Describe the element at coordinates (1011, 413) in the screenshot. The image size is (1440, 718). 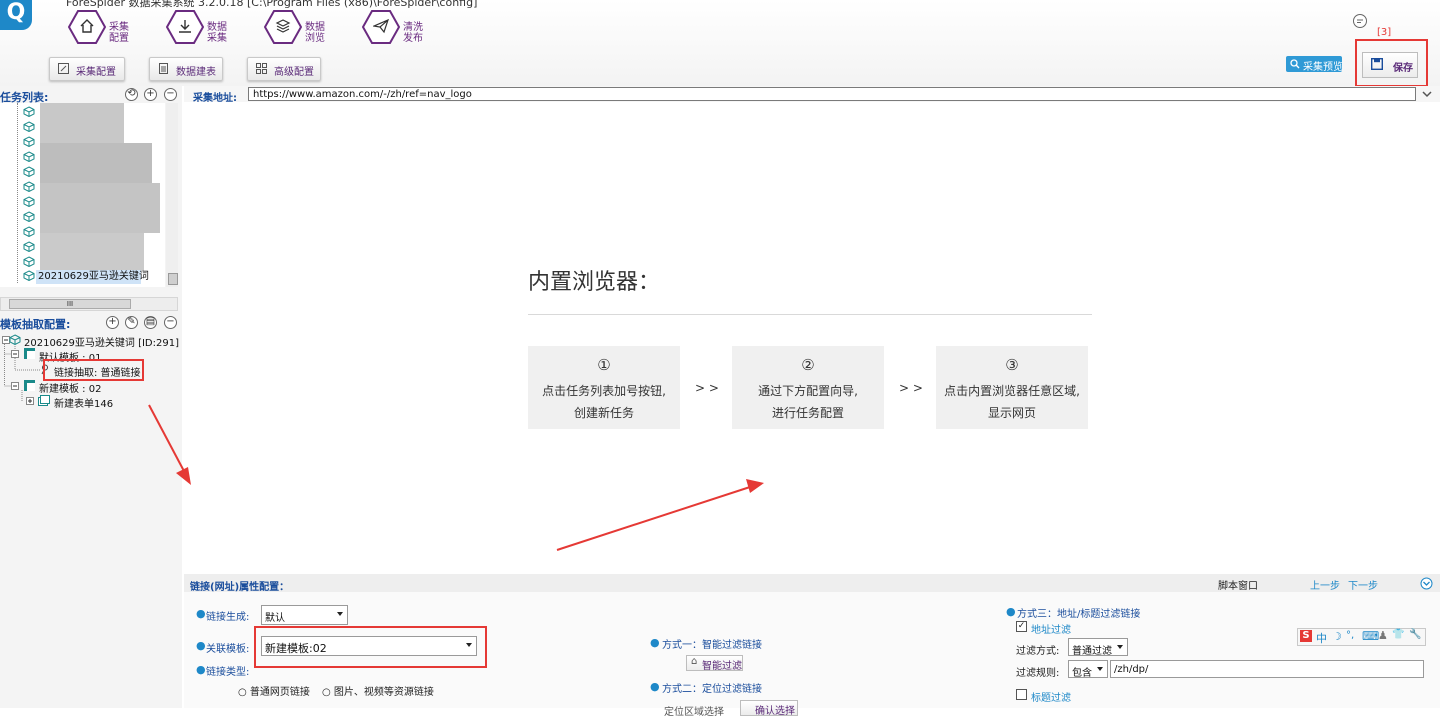
I see `step-line: 显示网页` at that location.